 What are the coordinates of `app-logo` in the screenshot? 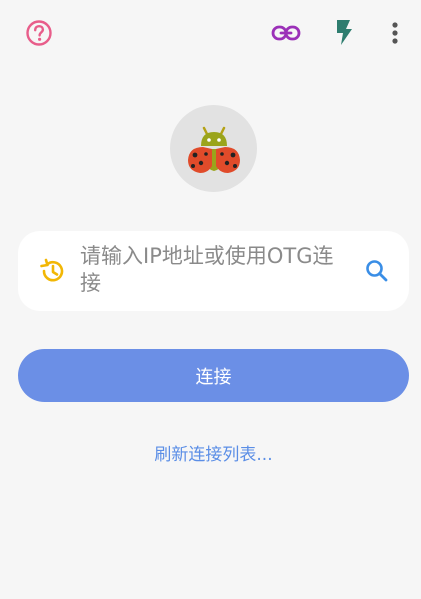 It's located at (213, 148).